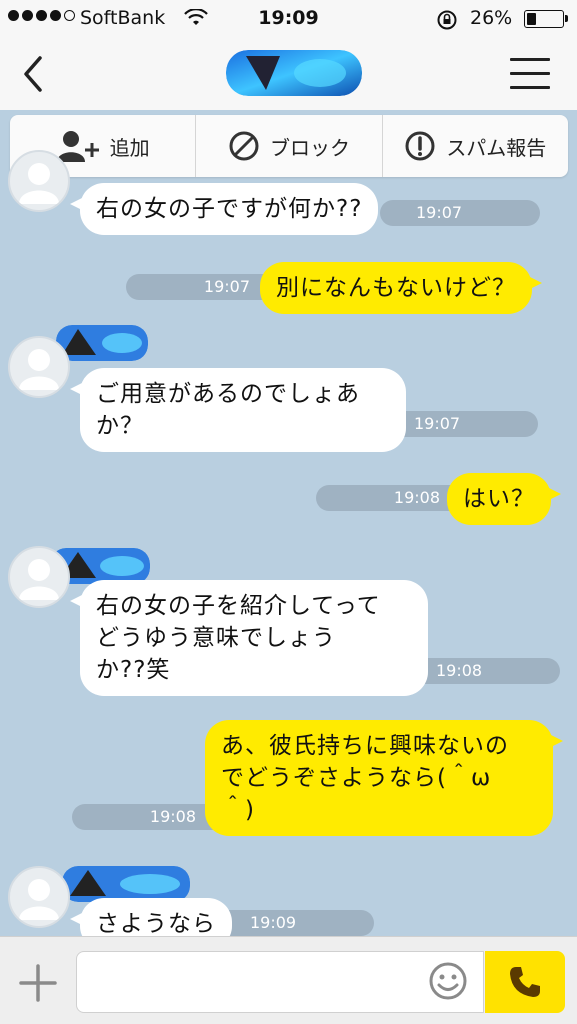 This screenshot has width=577, height=1024. I want to click on message-time: 19:09, so click(292, 923).